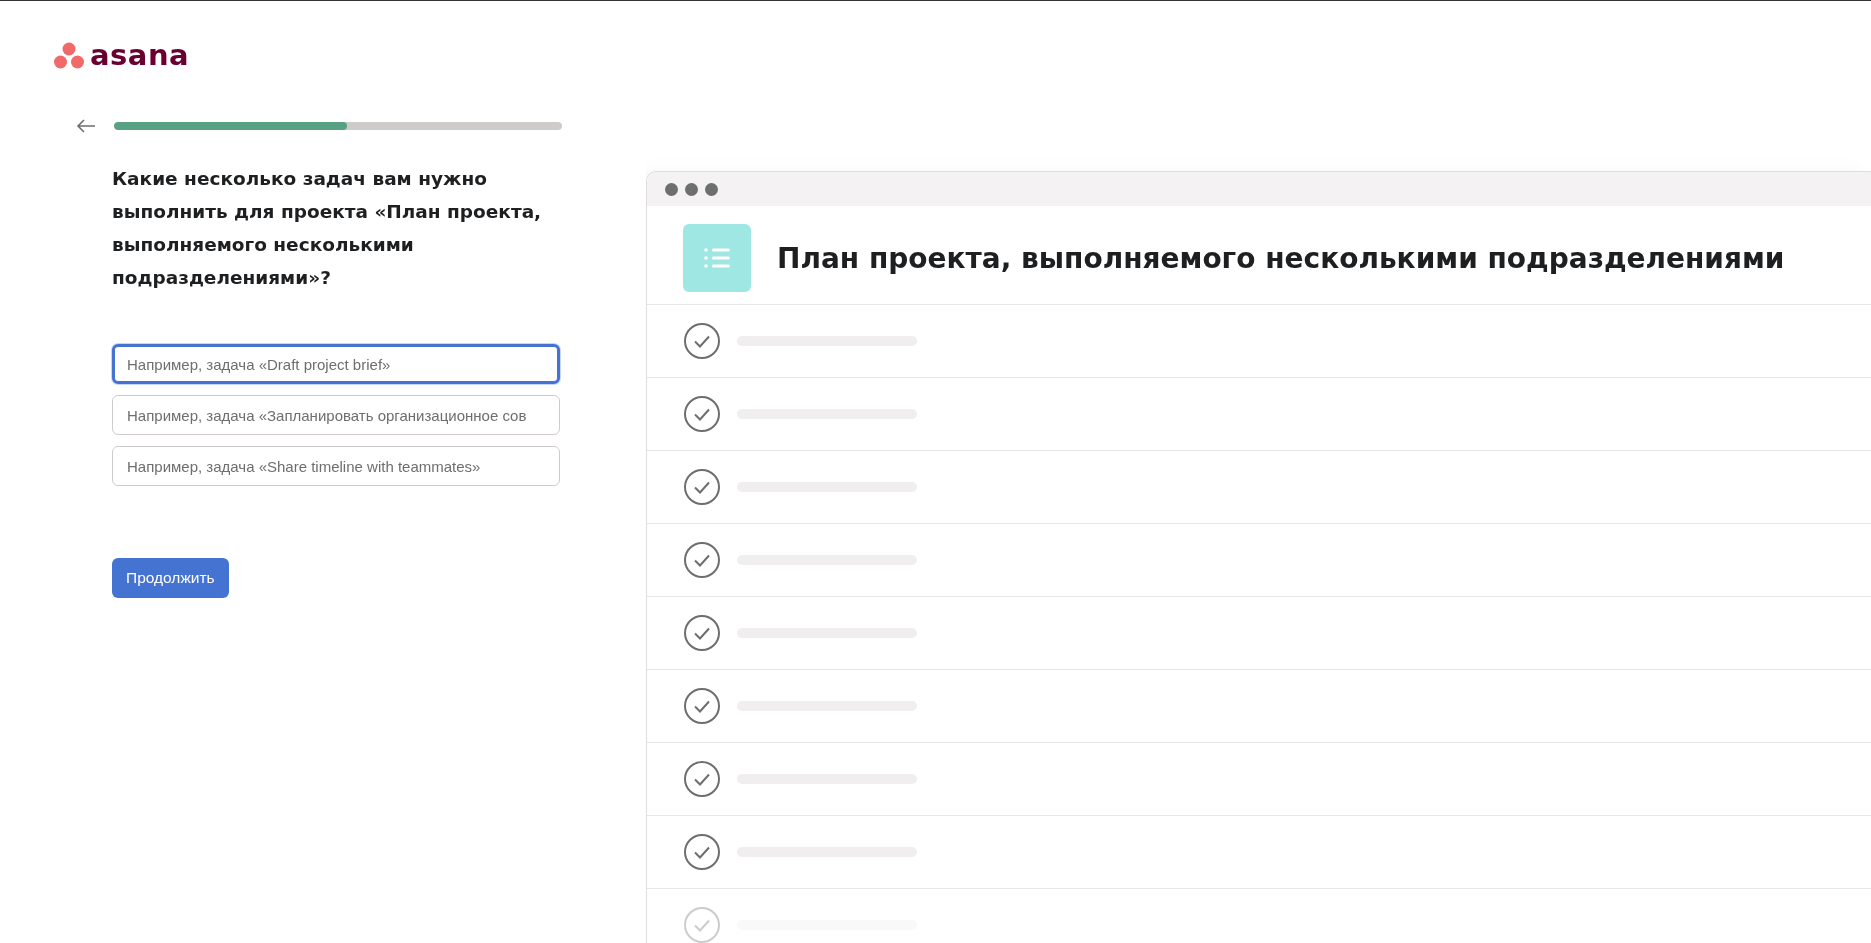 The image size is (1871, 943). I want to click on task-input-field: Например, задача «Запланировать организационное сов, so click(336, 415).